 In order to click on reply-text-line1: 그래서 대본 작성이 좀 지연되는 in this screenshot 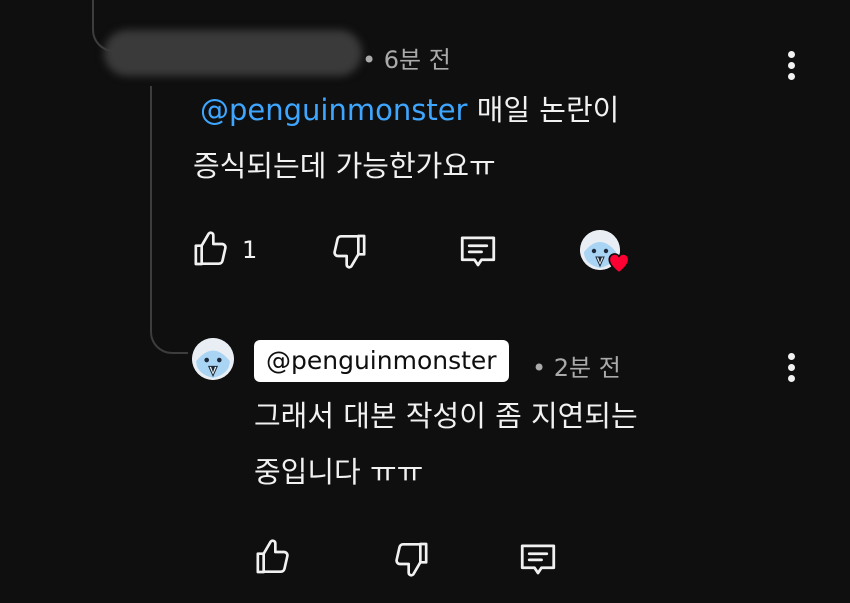, I will do `click(446, 416)`.